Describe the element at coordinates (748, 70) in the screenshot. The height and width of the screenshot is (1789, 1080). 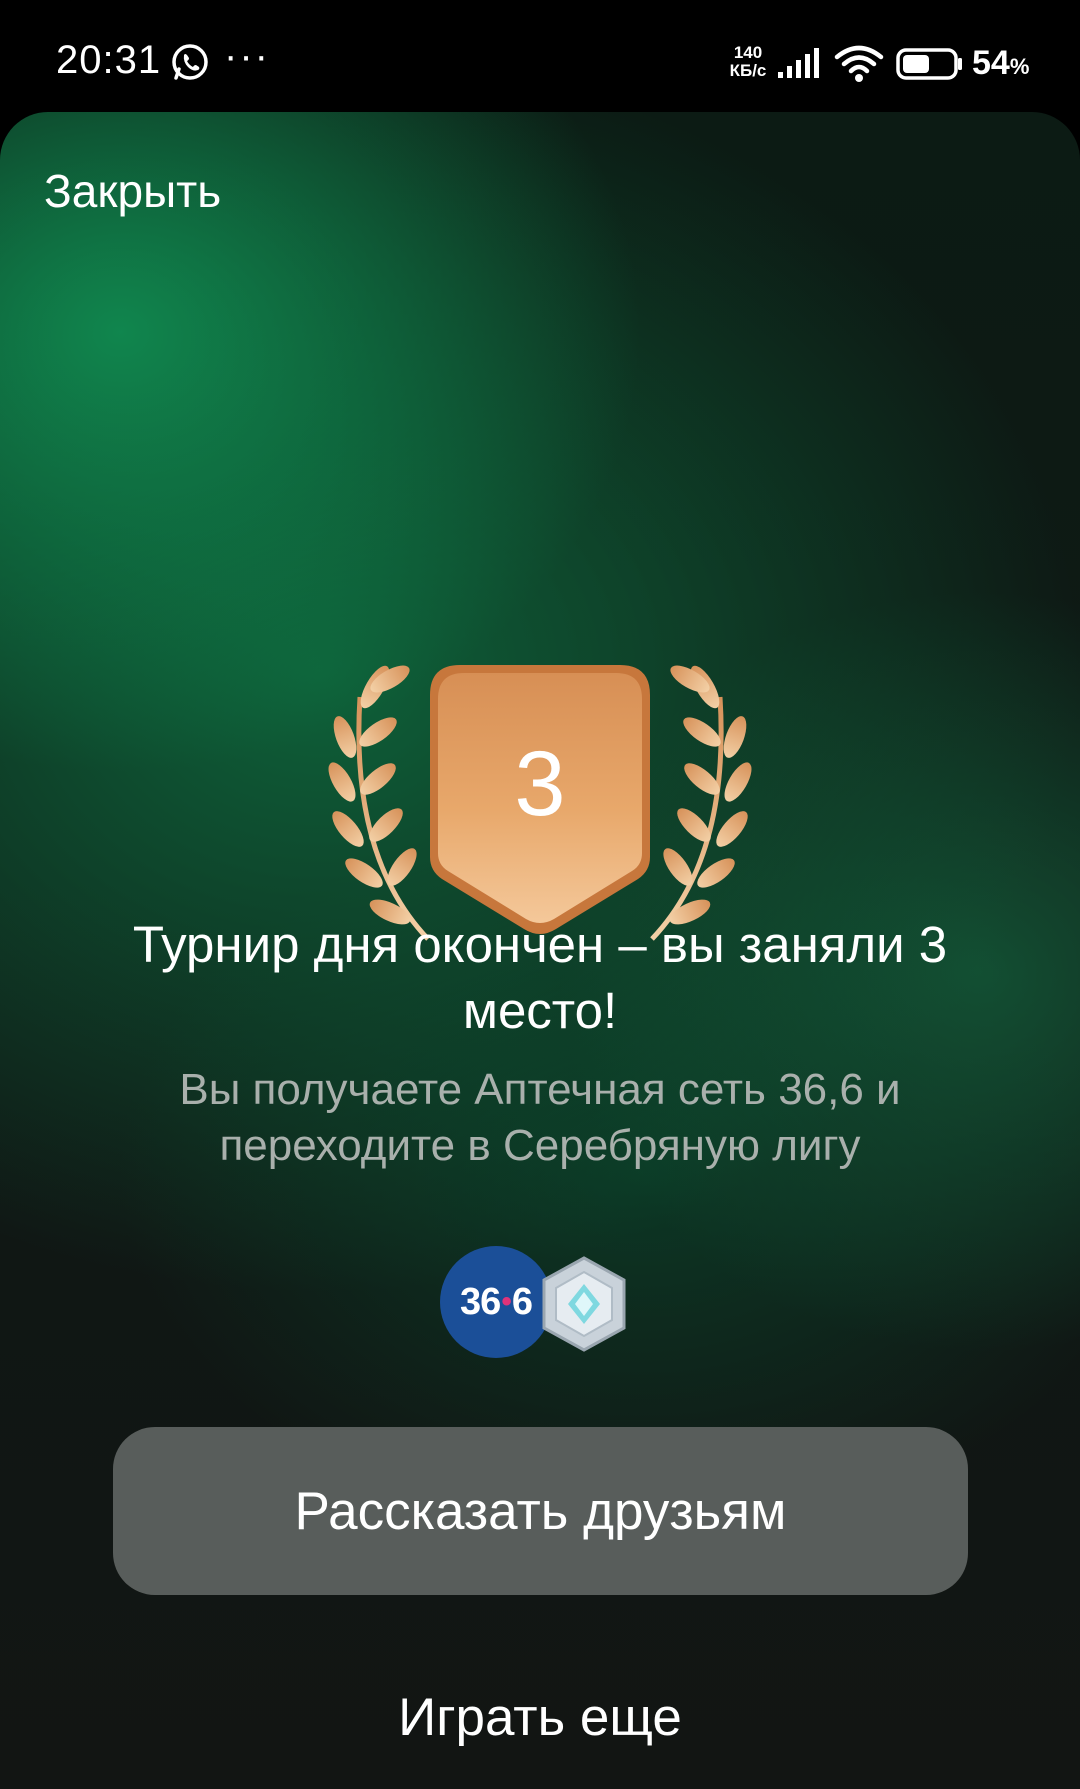
I see `network-speed-unit: КБ/с` at that location.